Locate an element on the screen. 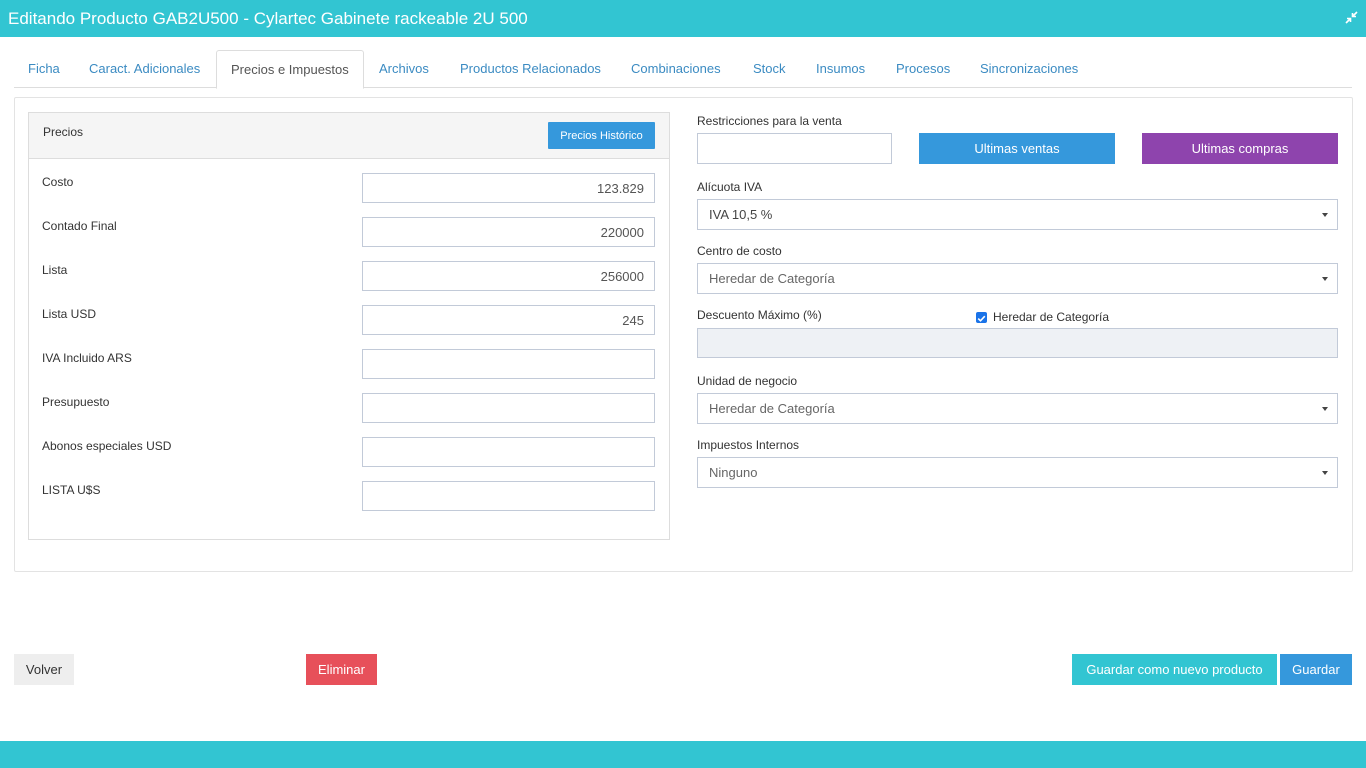 The width and height of the screenshot is (1366, 768). save-as-new-button: Guardar como nuevo producto is located at coordinates (1174, 669).